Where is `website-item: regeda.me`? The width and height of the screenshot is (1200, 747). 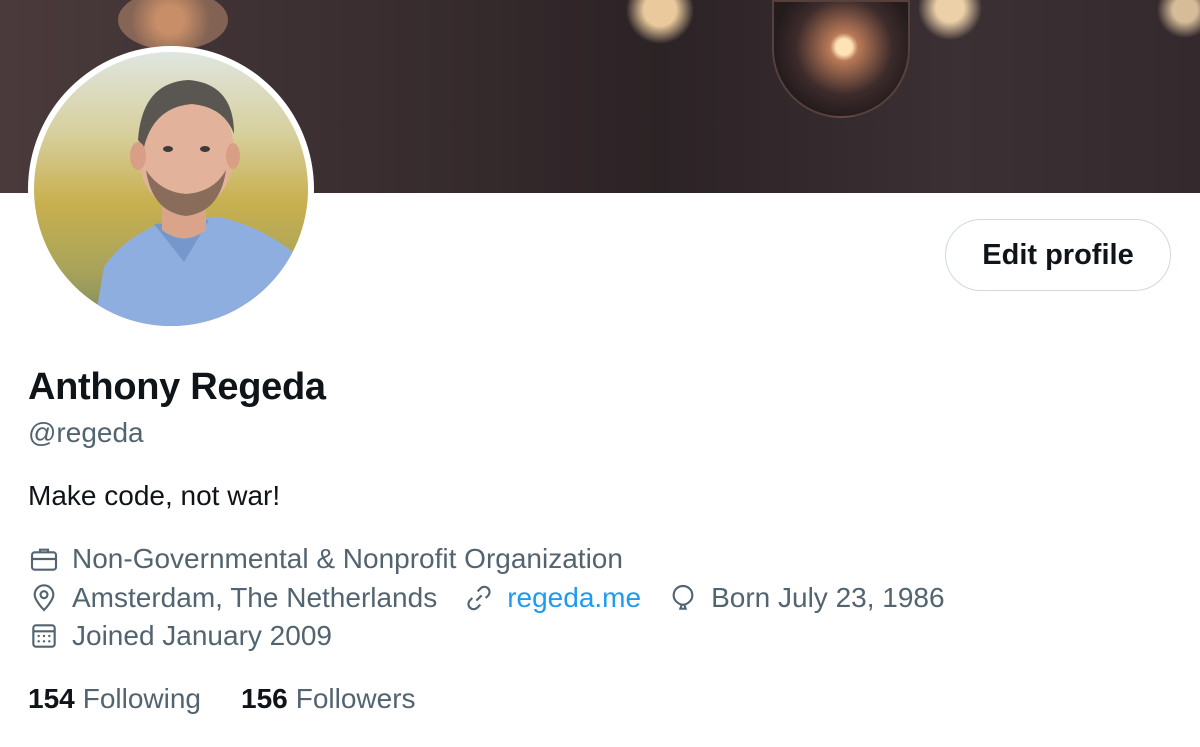 website-item: regeda.me is located at coordinates (552, 598).